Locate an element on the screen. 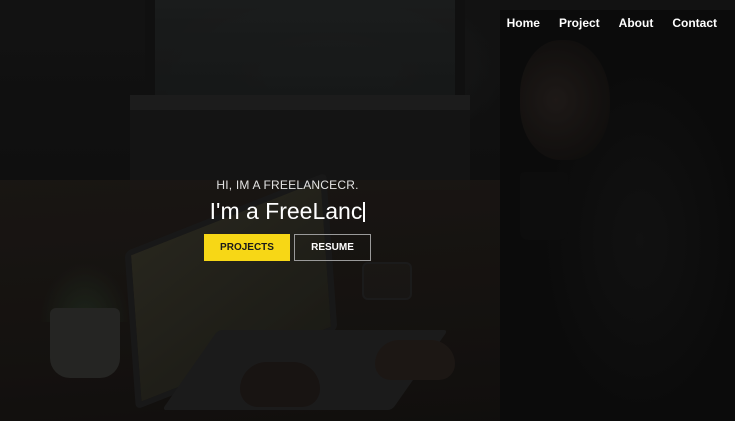 The image size is (735, 421). resume-button: RESUME is located at coordinates (332, 247).